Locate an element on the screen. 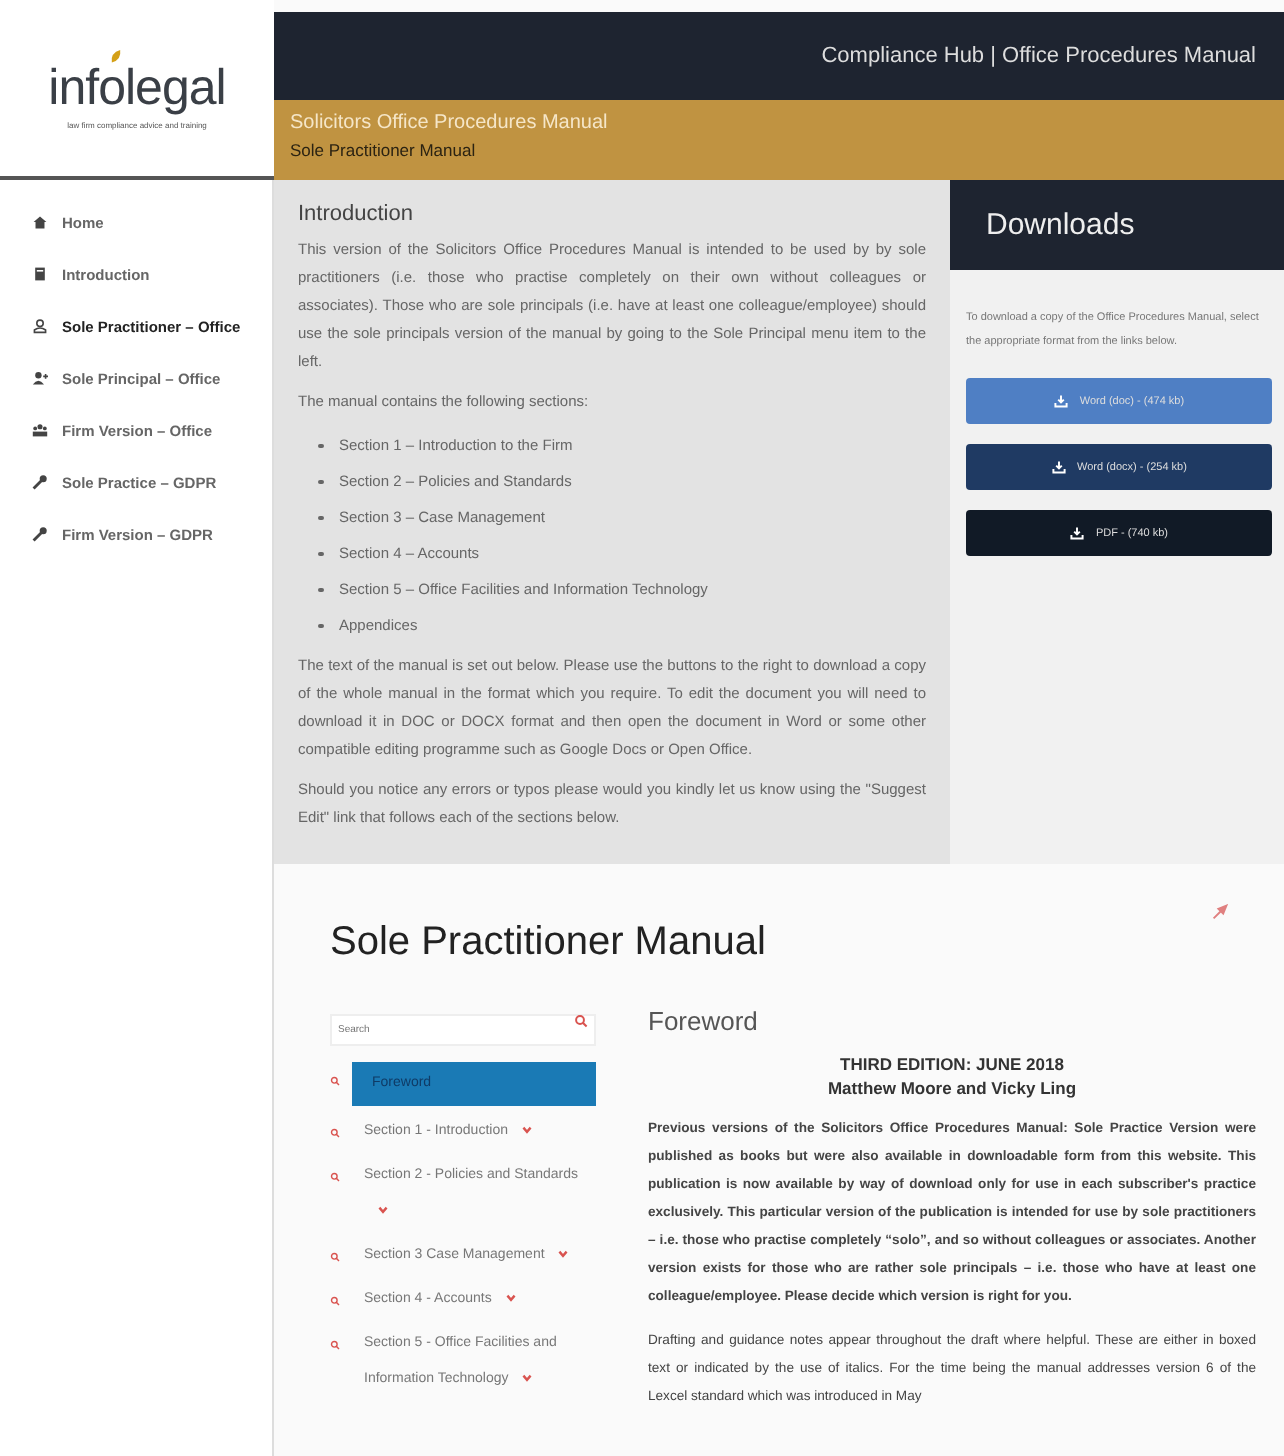 The height and width of the screenshot is (1456, 1284). header-title: Compliance Hub | Office Procedures Manual is located at coordinates (1038, 56).